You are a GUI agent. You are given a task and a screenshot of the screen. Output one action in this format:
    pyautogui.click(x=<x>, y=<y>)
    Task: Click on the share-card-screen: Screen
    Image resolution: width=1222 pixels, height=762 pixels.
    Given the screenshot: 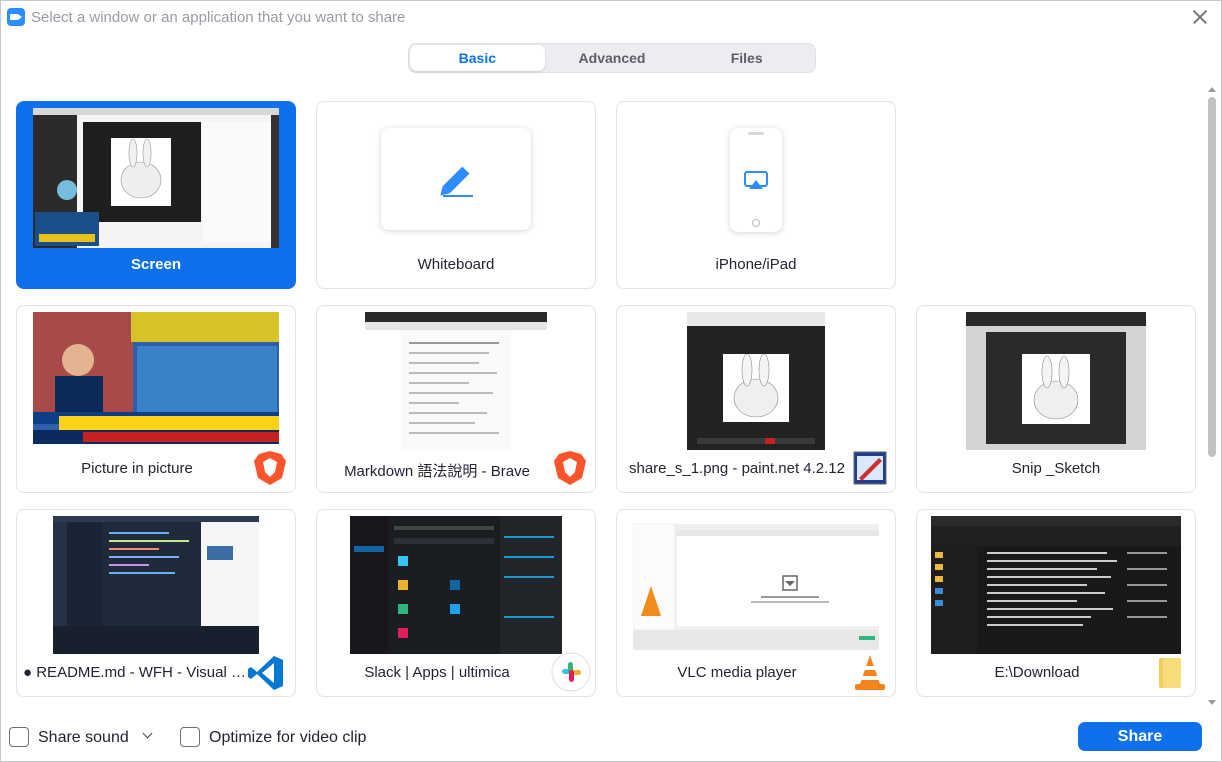 What is the action you would take?
    pyautogui.click(x=156, y=195)
    